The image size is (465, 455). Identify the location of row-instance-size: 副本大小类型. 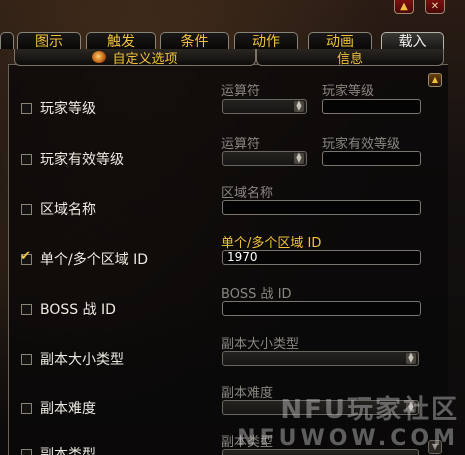
(72, 359).